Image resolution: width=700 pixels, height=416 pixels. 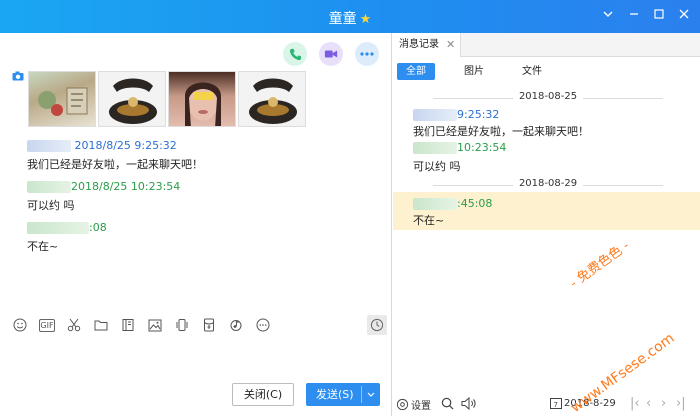 What do you see at coordinates (365, 19) in the screenshot?
I see `star-icon: ★` at bounding box center [365, 19].